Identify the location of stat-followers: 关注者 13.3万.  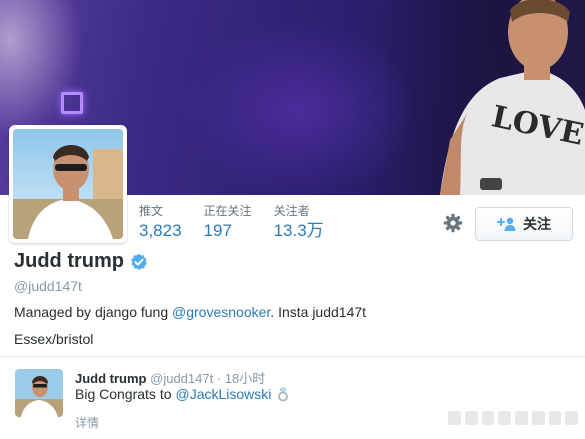
(299, 223).